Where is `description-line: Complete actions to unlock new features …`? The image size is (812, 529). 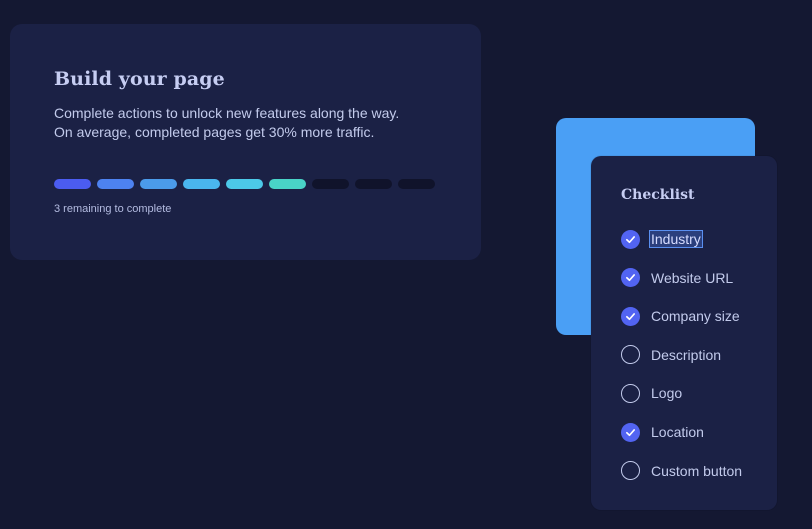 description-line: Complete actions to unlock new features … is located at coordinates (227, 113).